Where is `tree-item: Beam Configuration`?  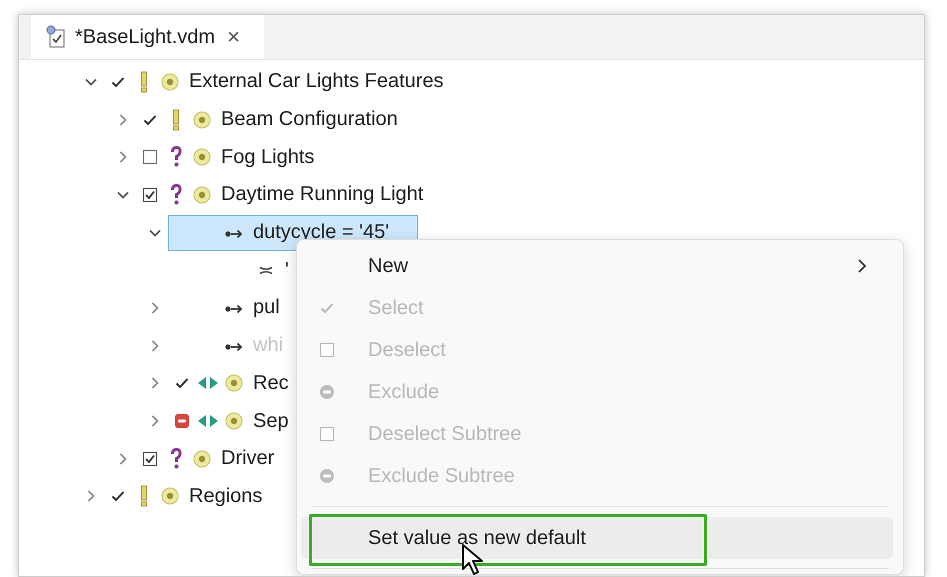 tree-item: Beam Configuration is located at coordinates (267, 120).